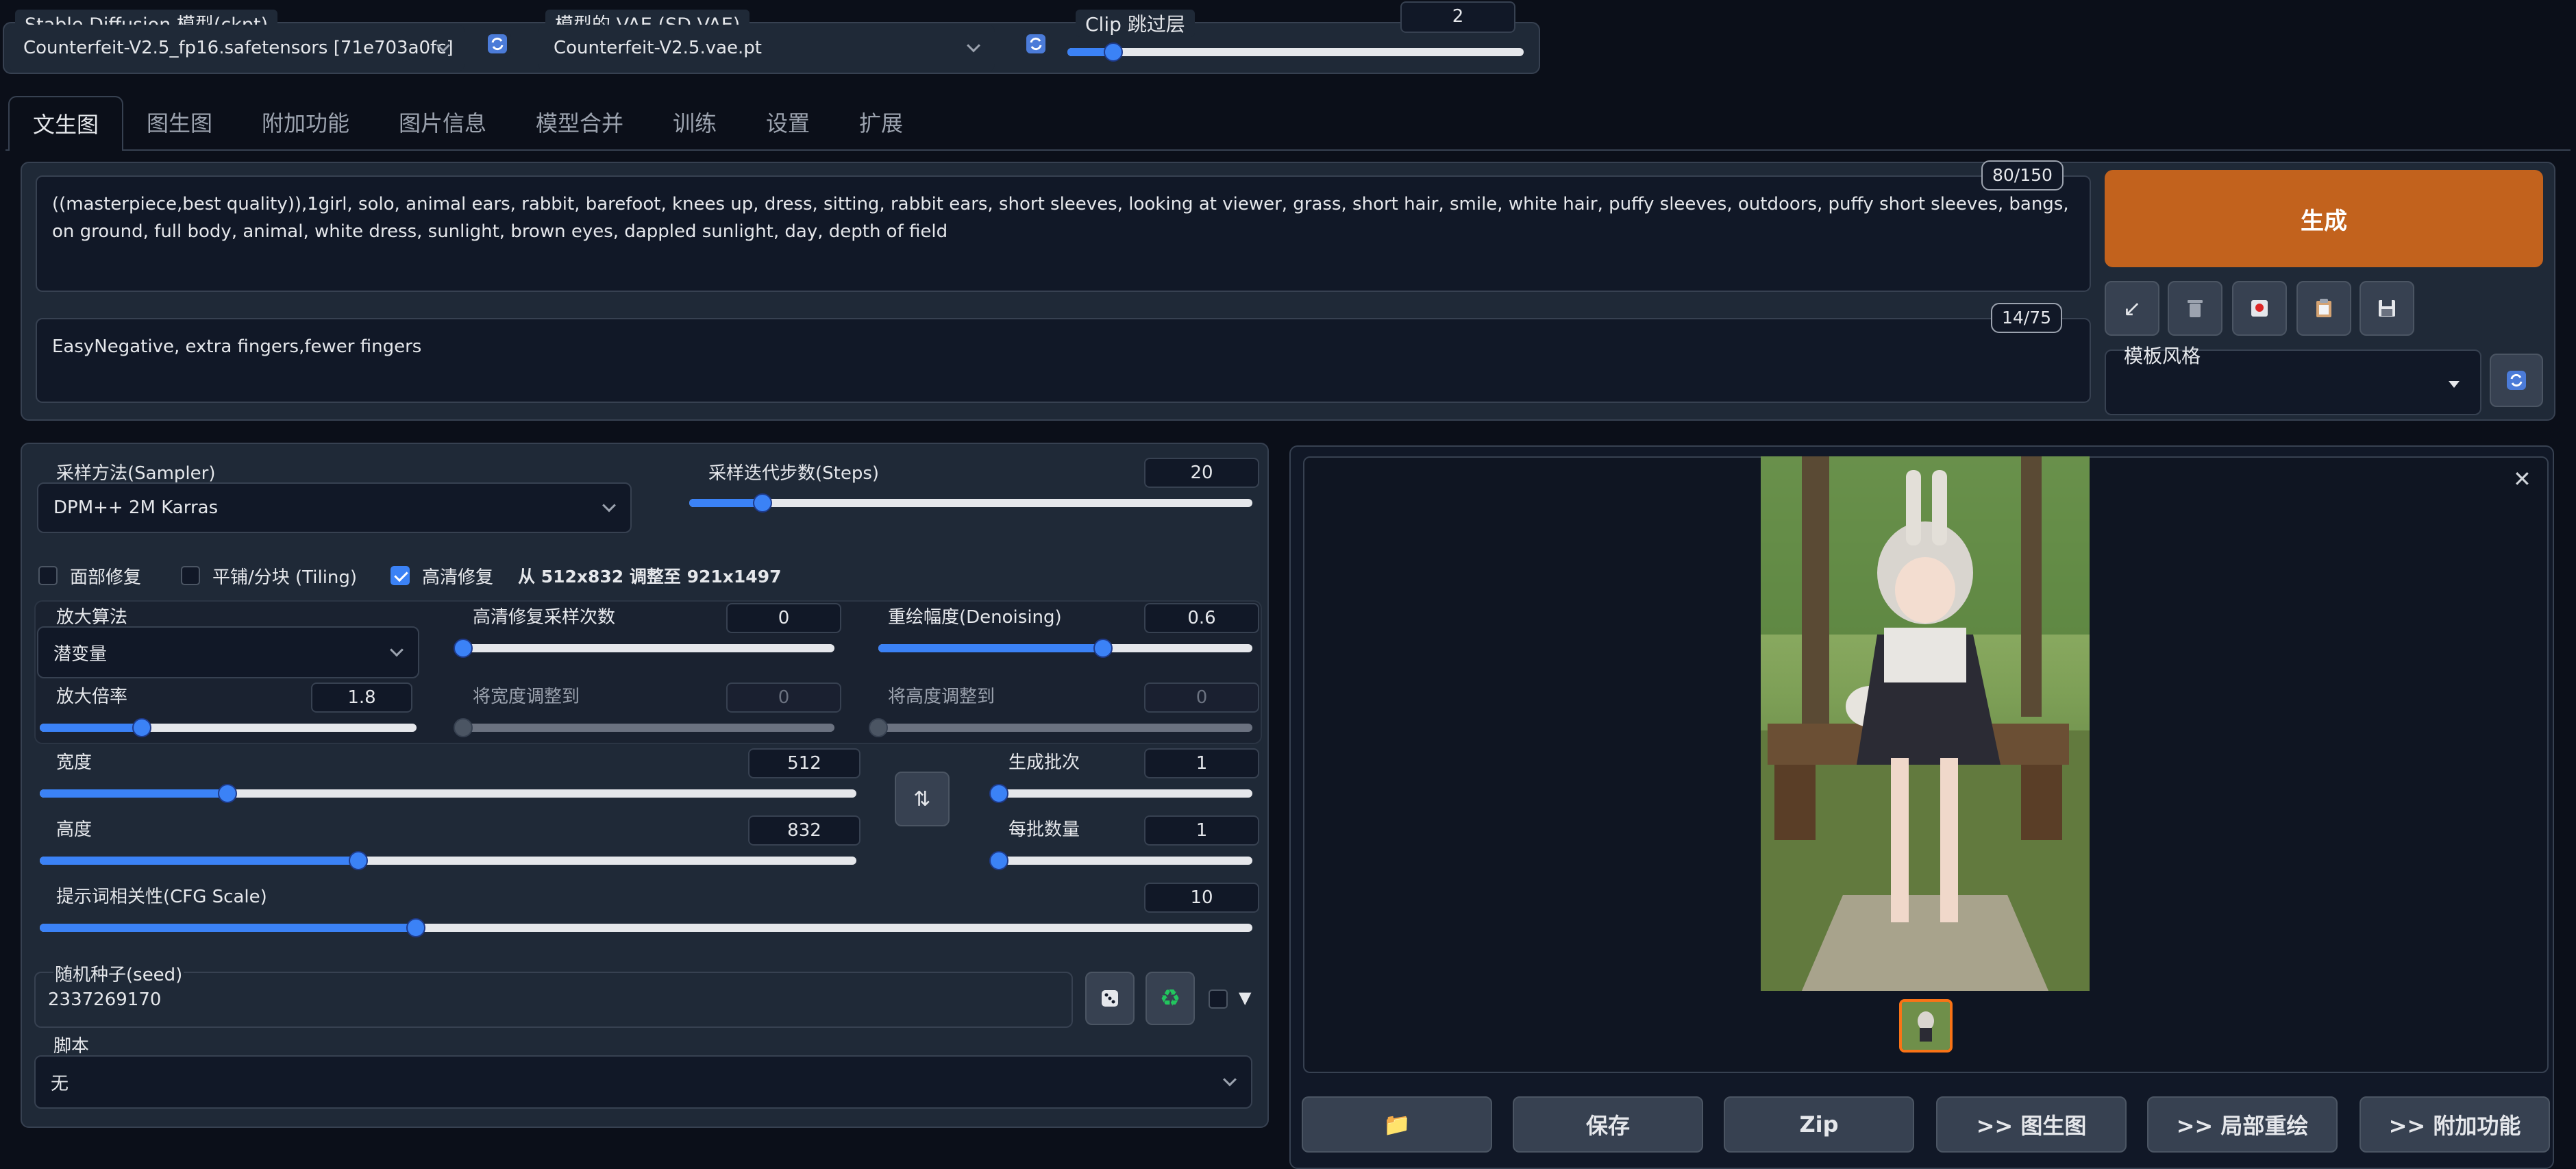 The height and width of the screenshot is (1169, 2576). What do you see at coordinates (1457, 17) in the screenshot?
I see `clip-value-input: 2` at bounding box center [1457, 17].